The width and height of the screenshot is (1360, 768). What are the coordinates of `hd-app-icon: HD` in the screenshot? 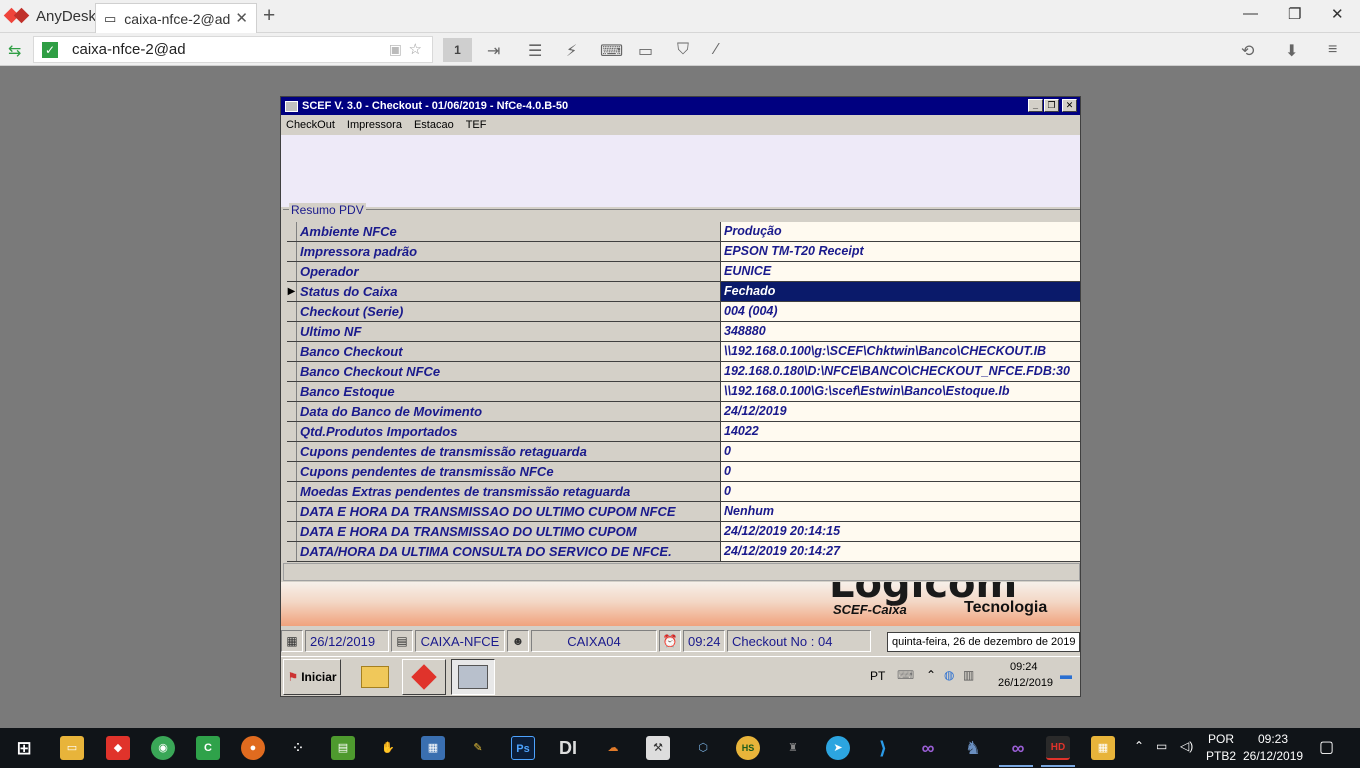 It's located at (1058, 748).